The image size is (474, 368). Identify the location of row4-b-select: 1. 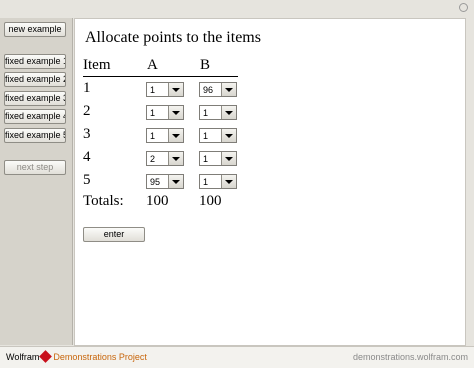
(218, 158).